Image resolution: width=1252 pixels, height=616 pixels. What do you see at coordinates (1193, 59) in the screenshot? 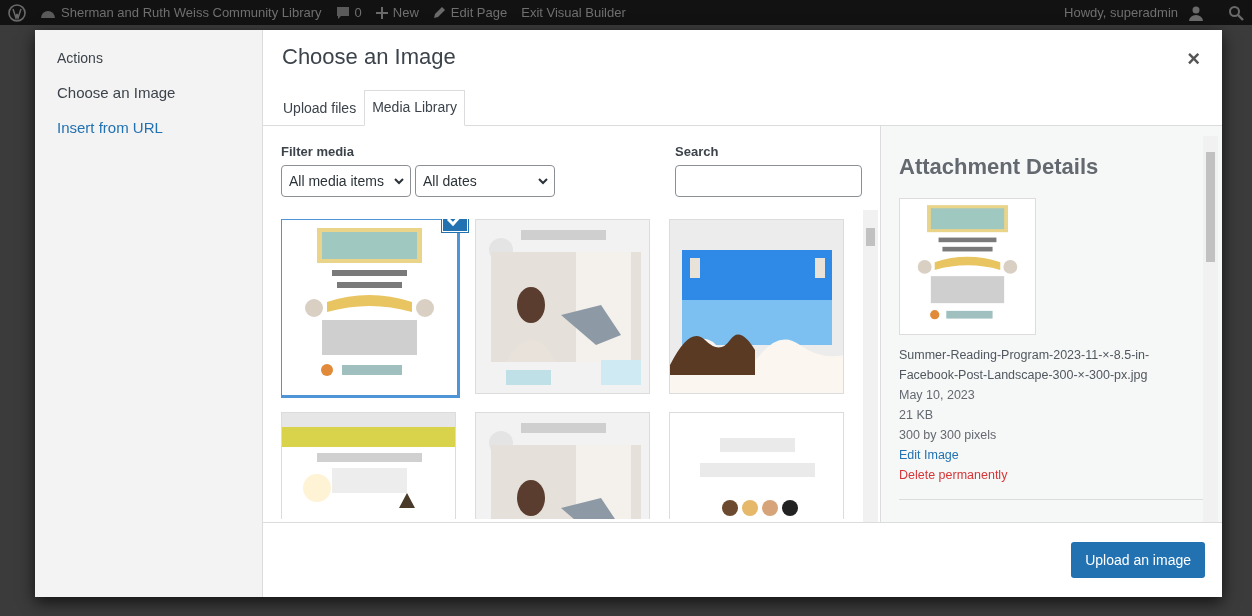
I see `close-button: ×` at bounding box center [1193, 59].